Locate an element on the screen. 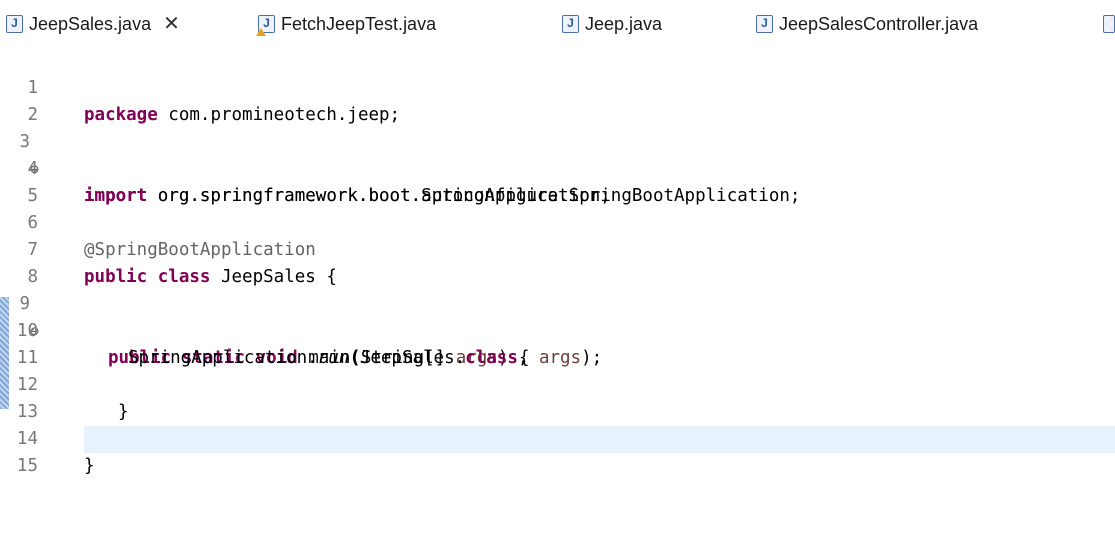 This screenshot has width=1115, height=534. code-line: 14 } is located at coordinates (557, 437).